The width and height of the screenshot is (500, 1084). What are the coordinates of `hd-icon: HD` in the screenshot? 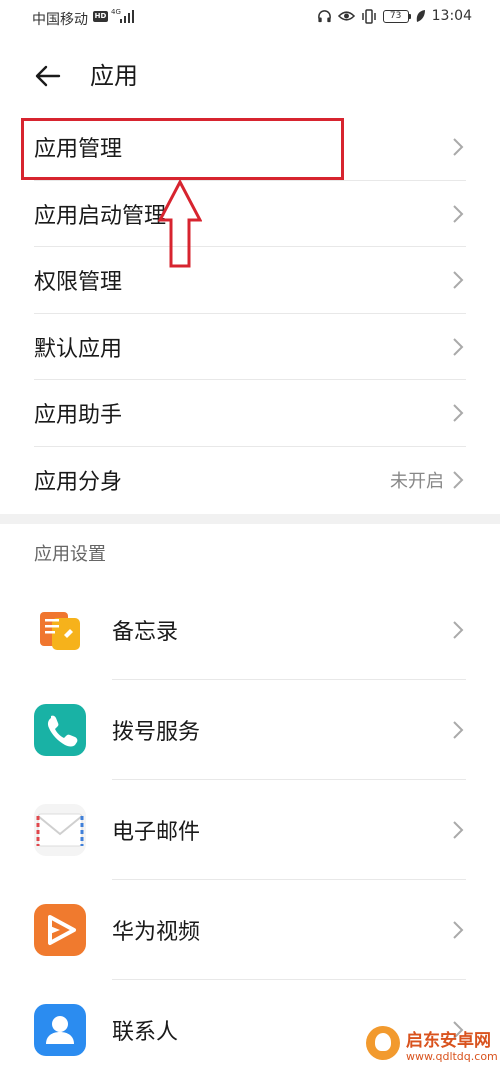 It's located at (100, 16).